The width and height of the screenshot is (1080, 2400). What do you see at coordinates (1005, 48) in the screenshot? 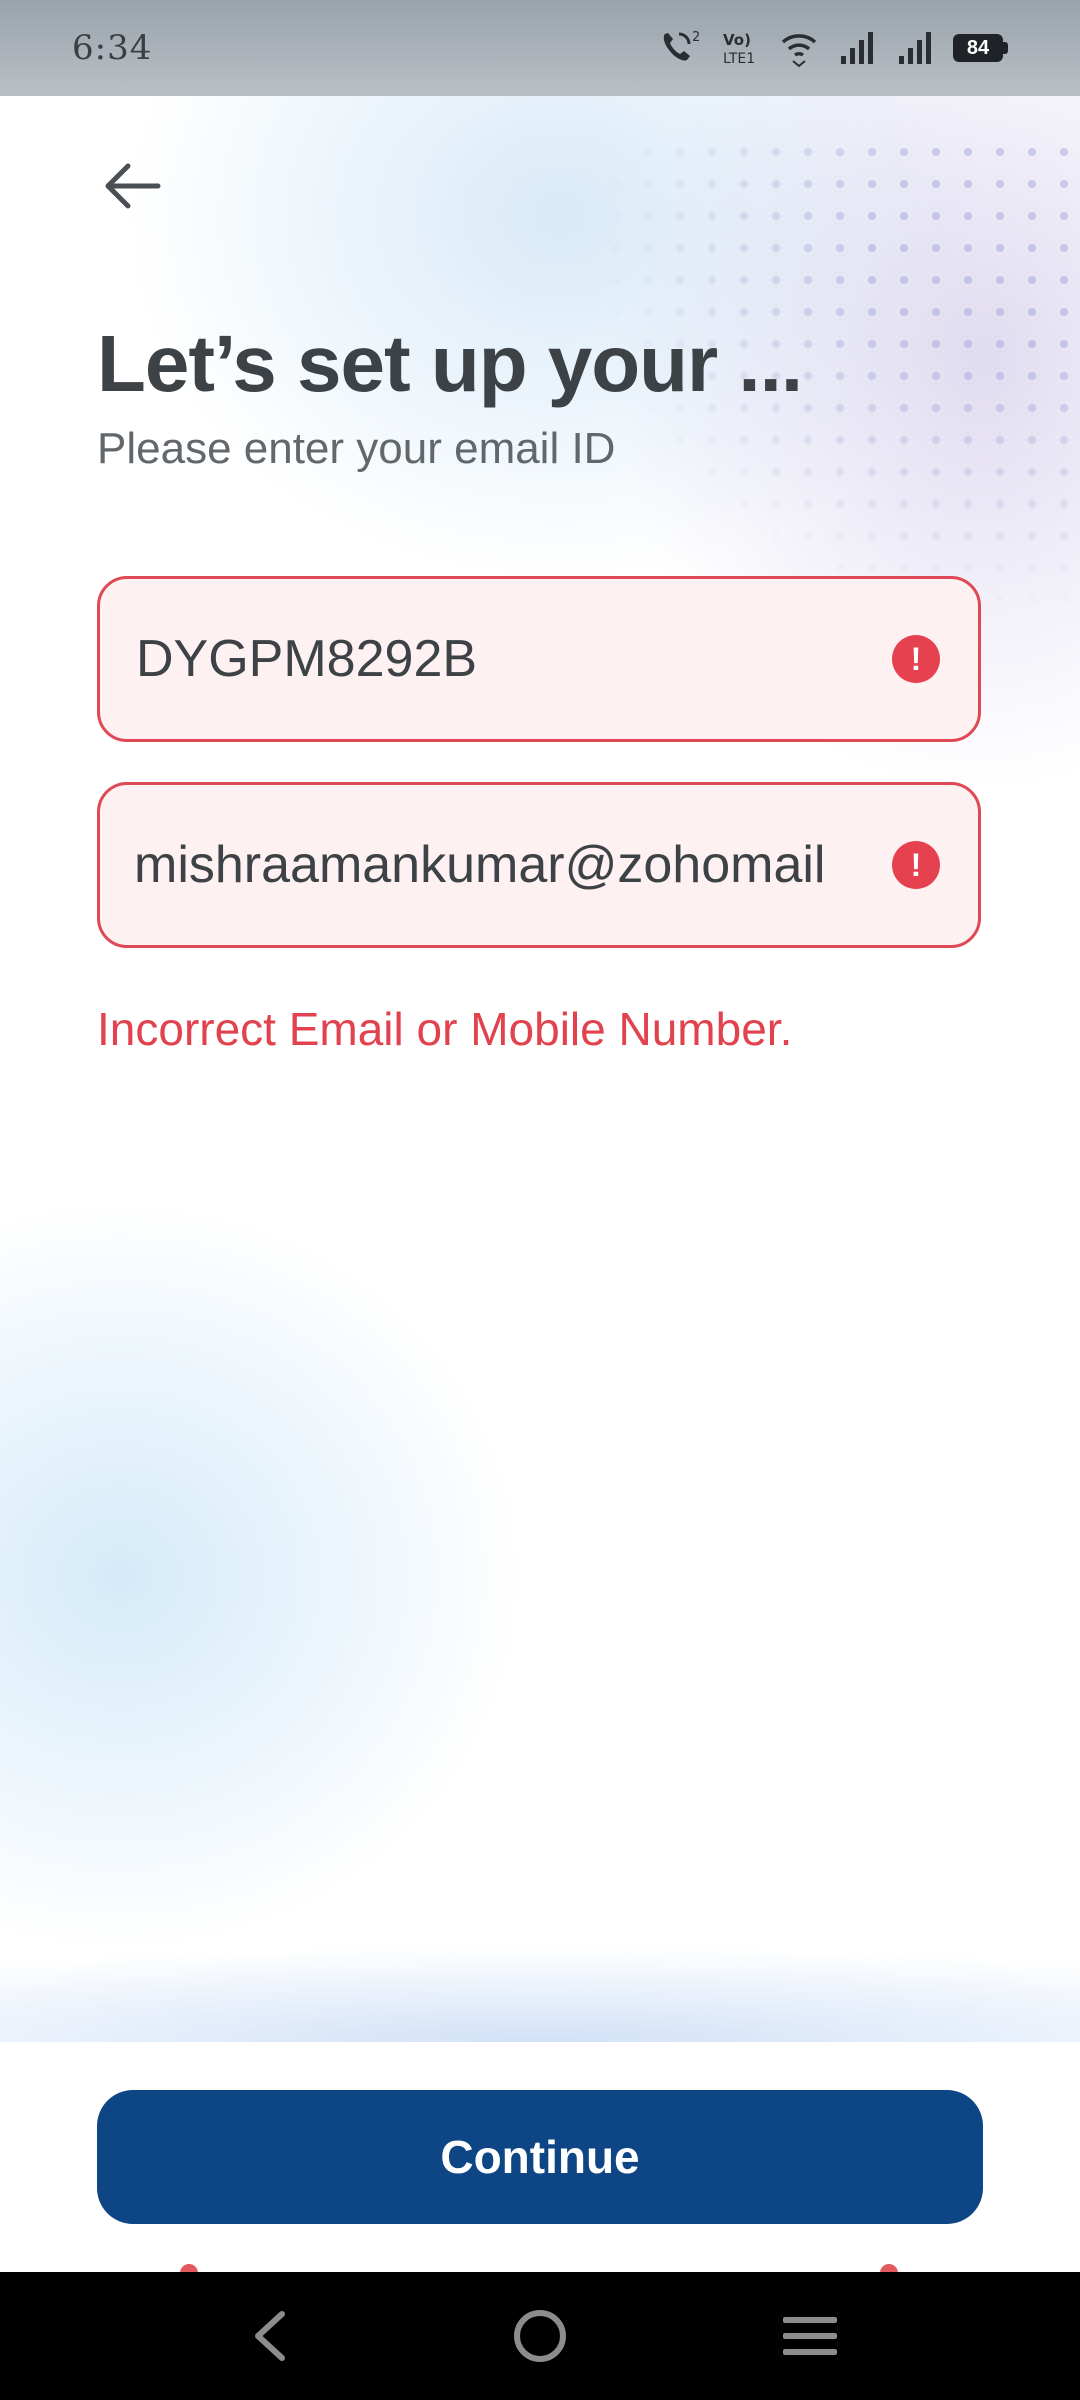
I see `battery-cap` at bounding box center [1005, 48].